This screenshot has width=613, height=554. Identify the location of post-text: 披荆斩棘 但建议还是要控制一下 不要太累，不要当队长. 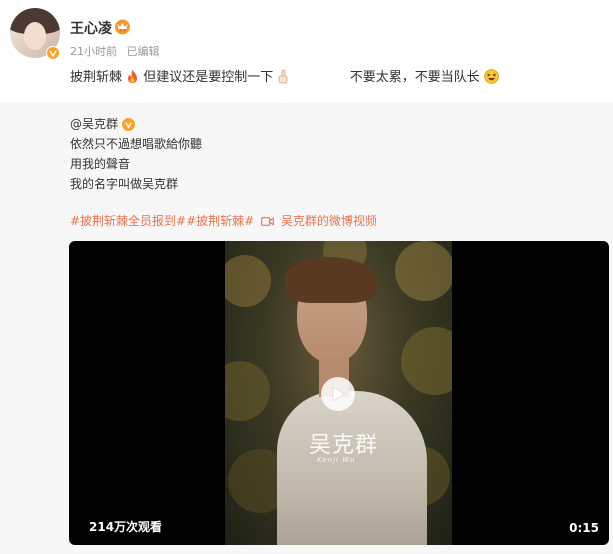
(284, 75).